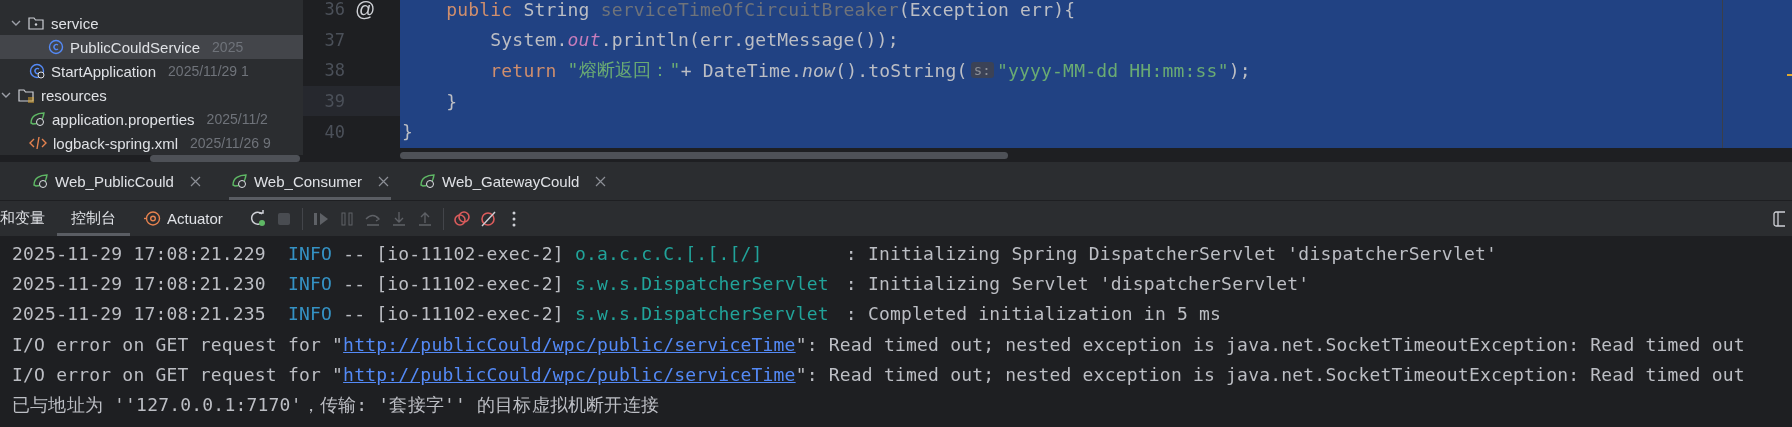 The width and height of the screenshot is (1792, 427). What do you see at coordinates (1779, 218) in the screenshot?
I see `layout-icon` at bounding box center [1779, 218].